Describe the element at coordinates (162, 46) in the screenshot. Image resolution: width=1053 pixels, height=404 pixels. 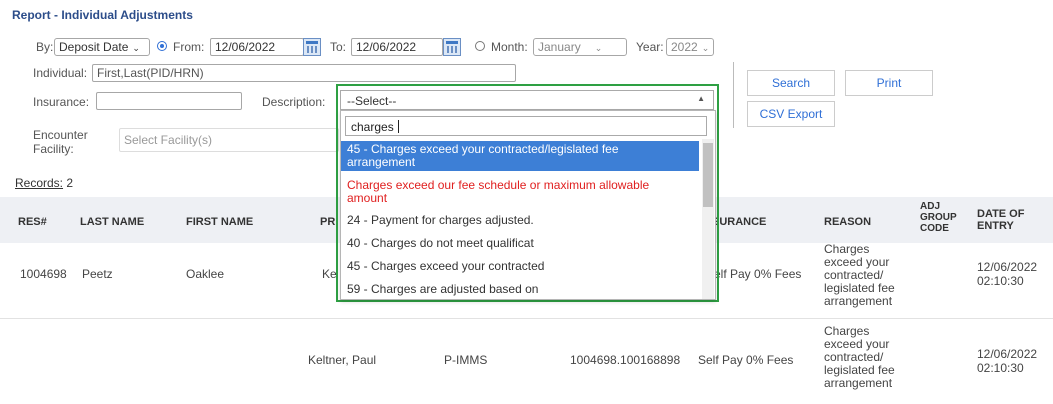
I see `from-radio` at that location.